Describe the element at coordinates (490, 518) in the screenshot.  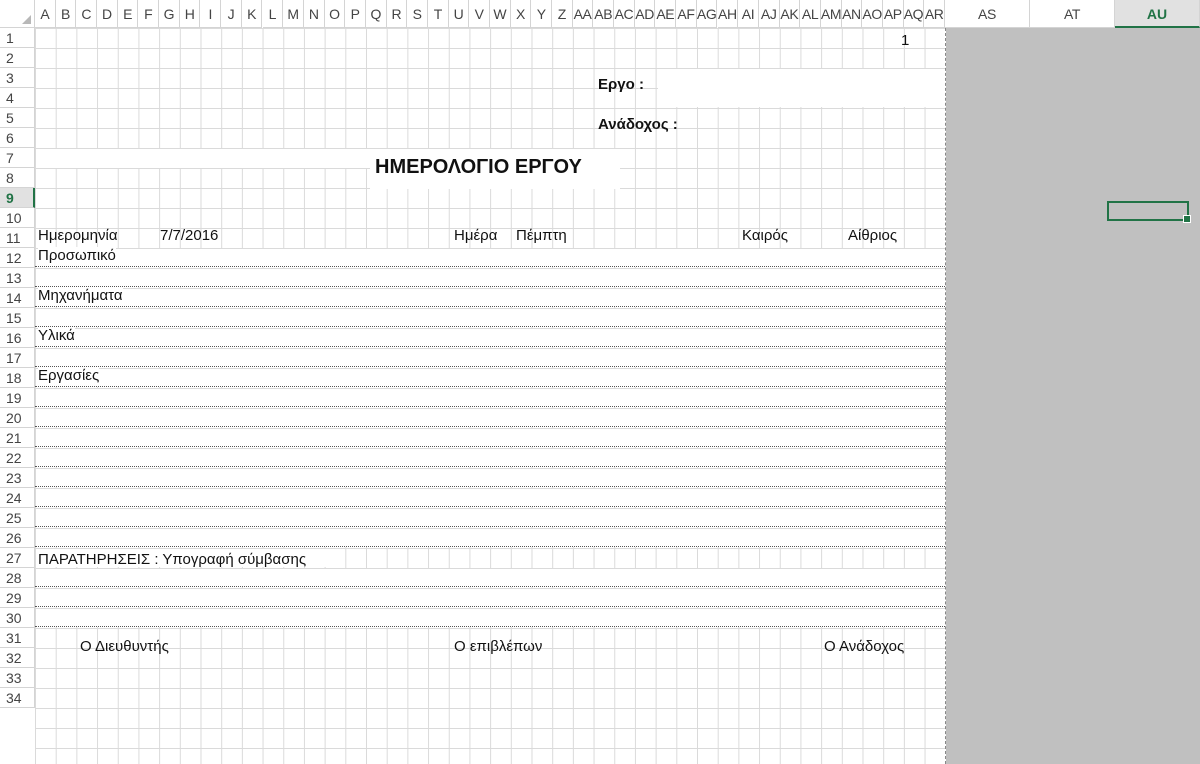
I see `row-24-merged` at that location.